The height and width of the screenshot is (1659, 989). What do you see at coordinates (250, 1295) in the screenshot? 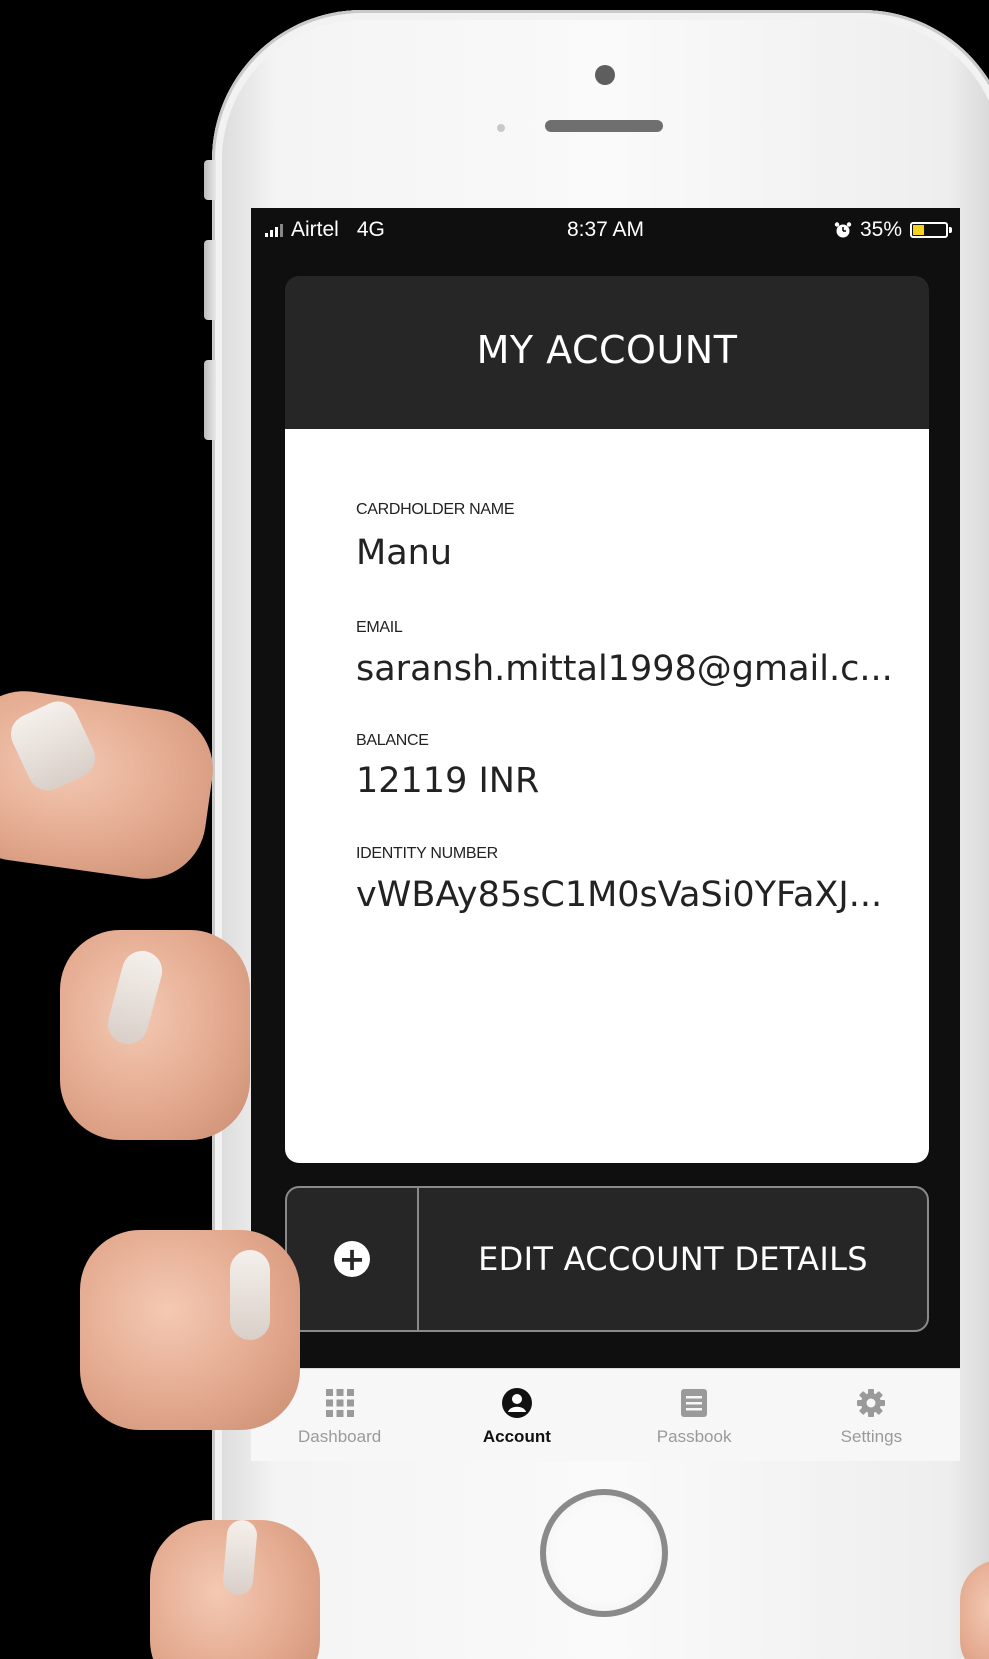
I see `fingernail-ring` at bounding box center [250, 1295].